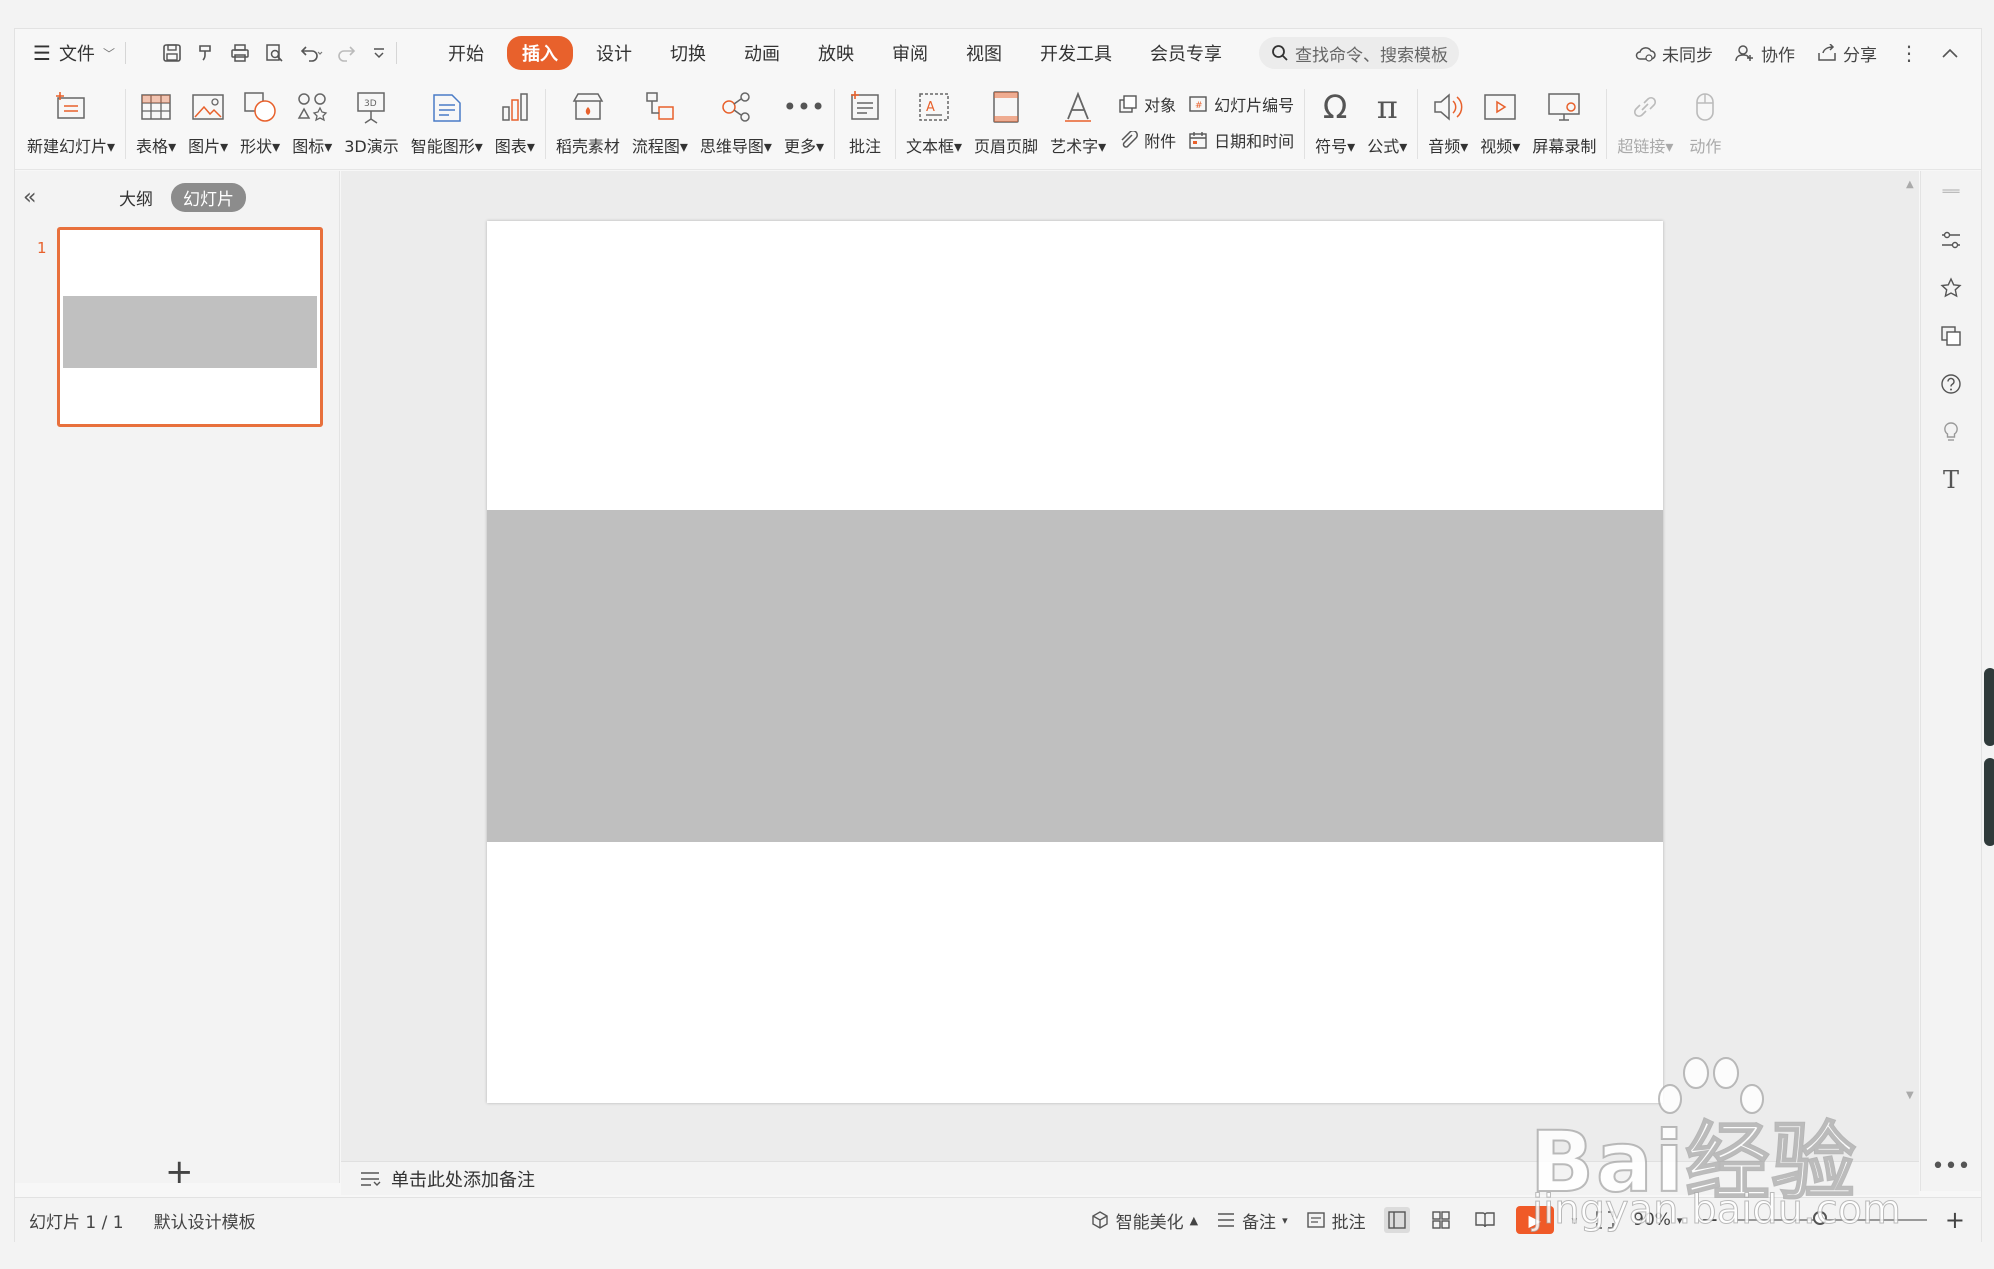 The height and width of the screenshot is (1269, 1994). Describe the element at coordinates (1241, 104) in the screenshot. I see `slide-number-button: # 幻灯片编号` at that location.